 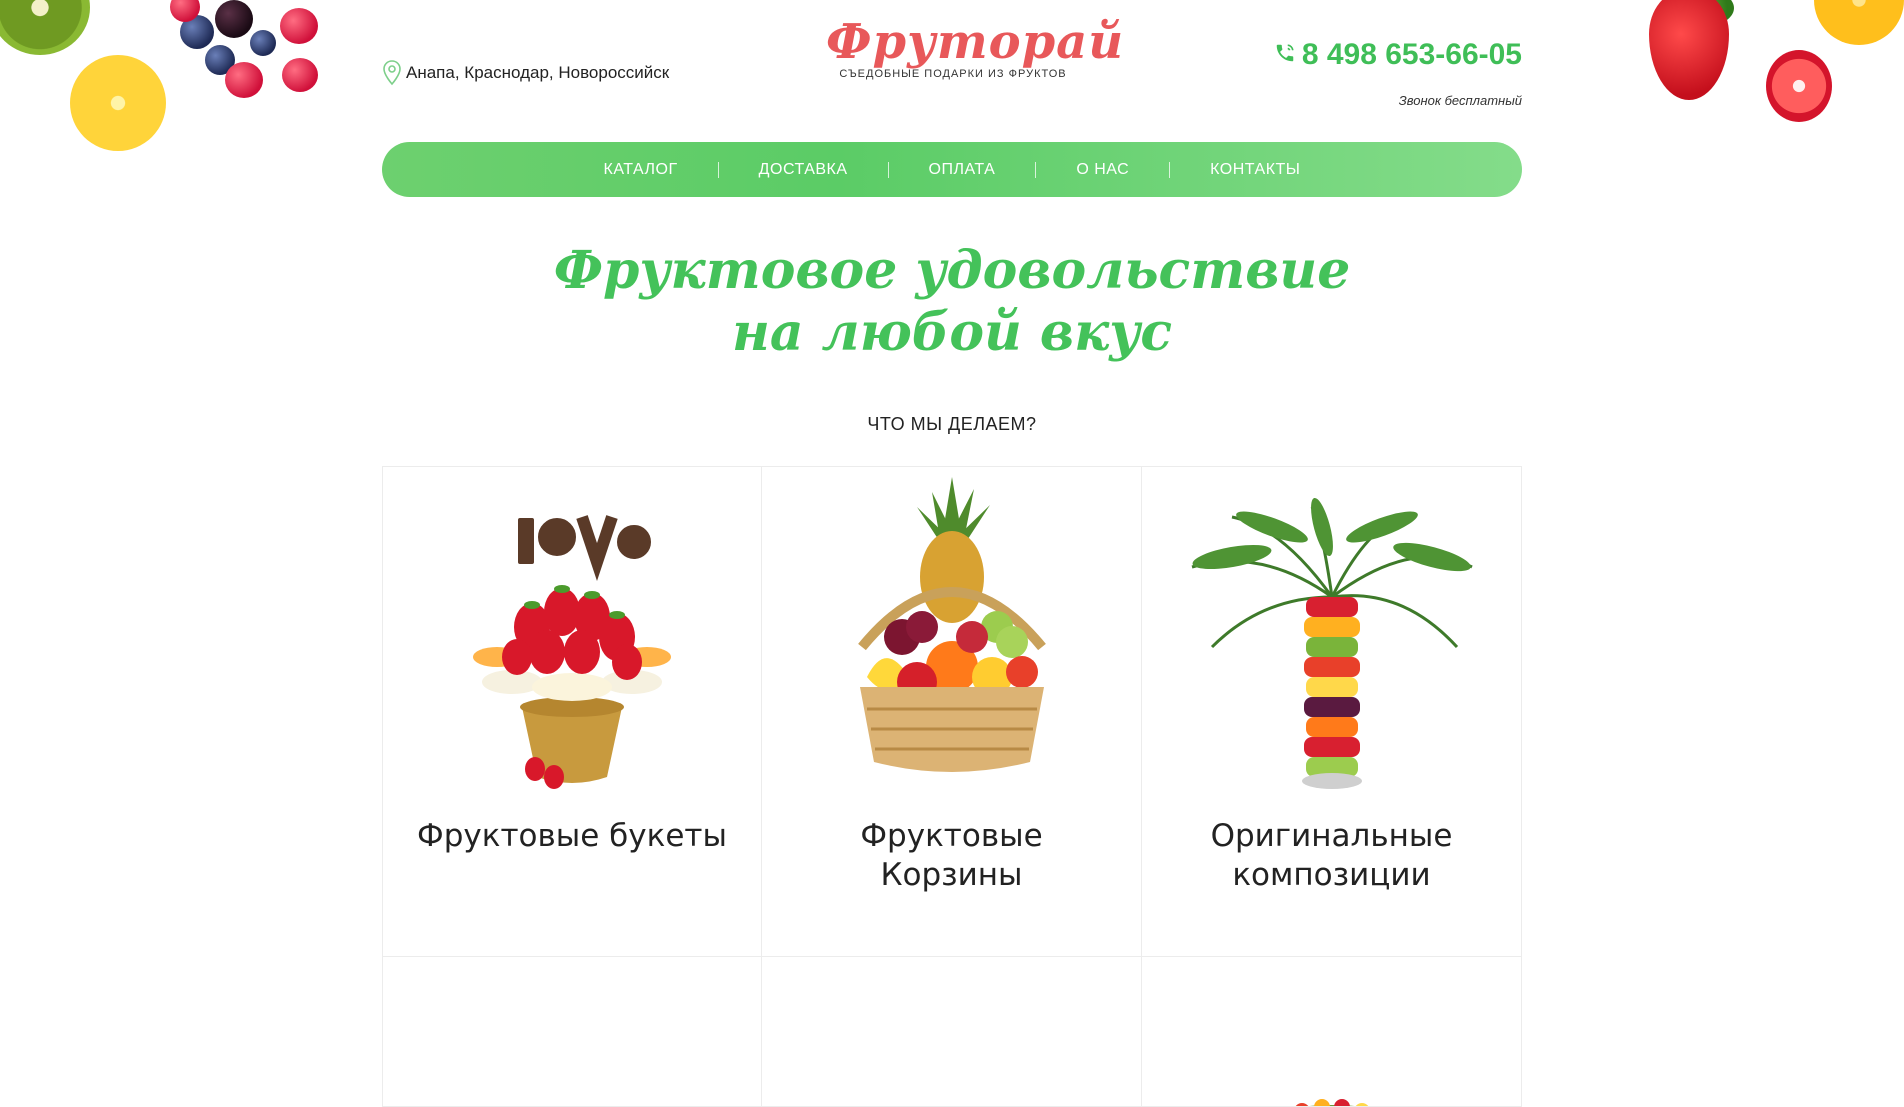 I want to click on section-label: ЧТО МЫ ДЕЛАЕМ?, so click(x=952, y=424).